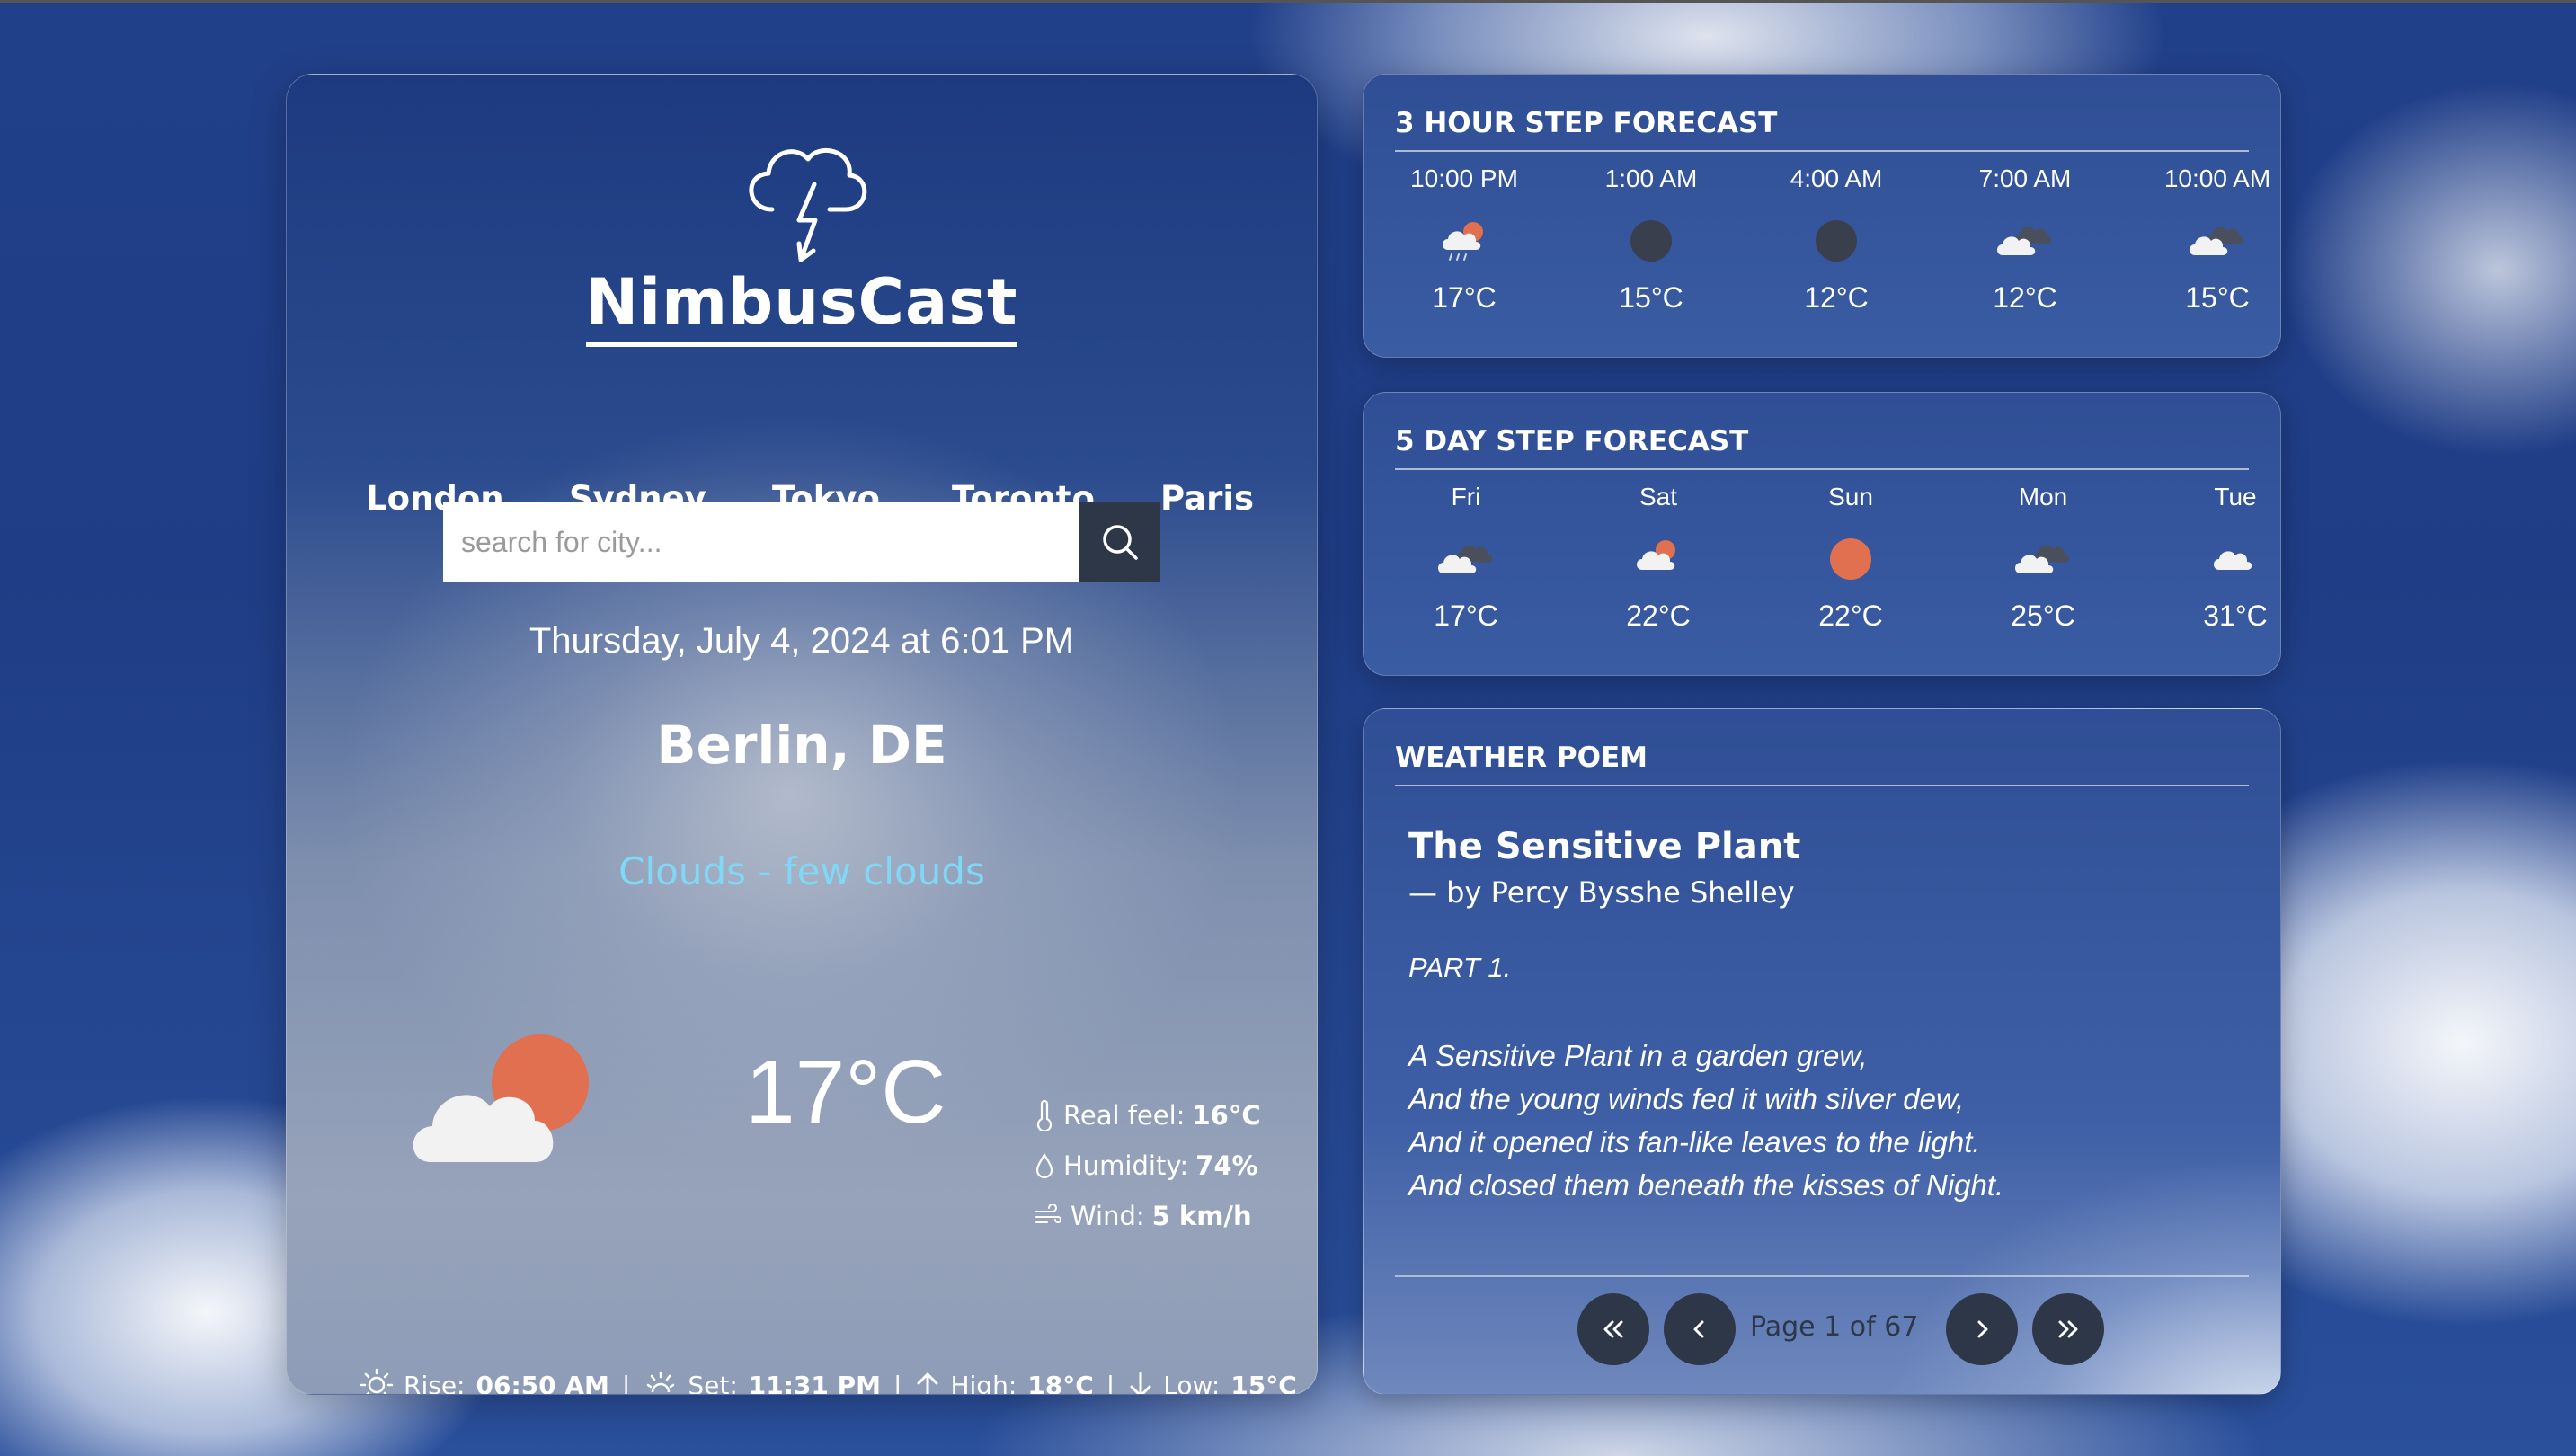  What do you see at coordinates (802, 641) in the screenshot?
I see `current-datetime: Thursday, July 4, 2024 at 6:01 PM` at bounding box center [802, 641].